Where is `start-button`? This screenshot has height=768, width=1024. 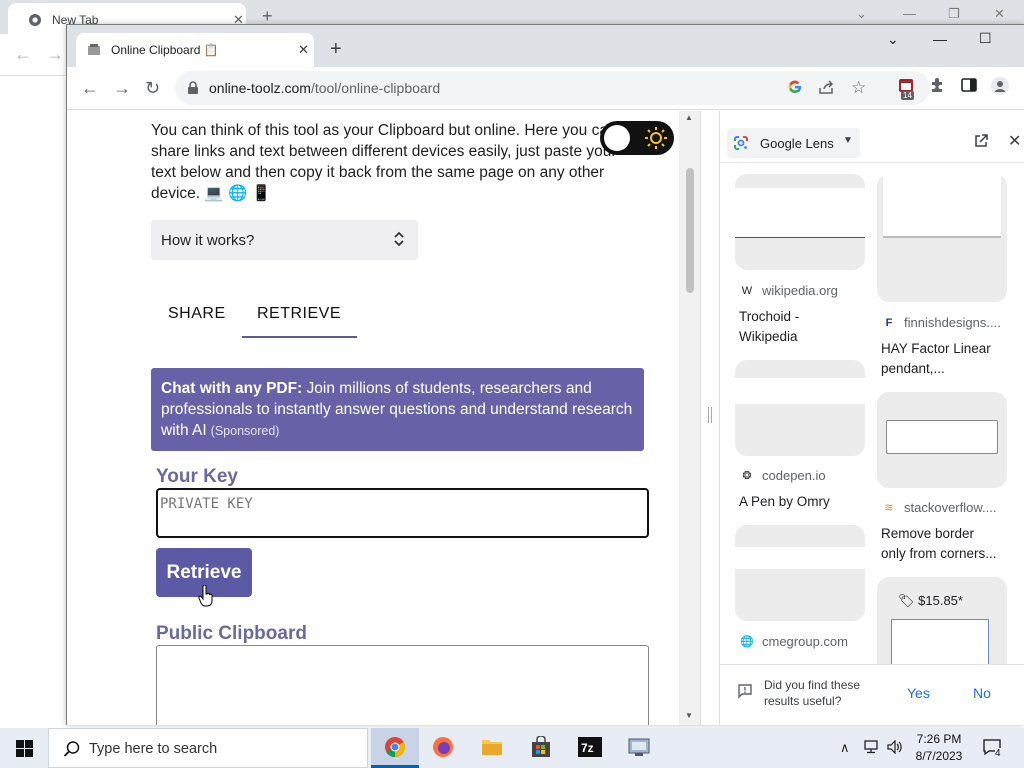
start-button is located at coordinates (24, 748).